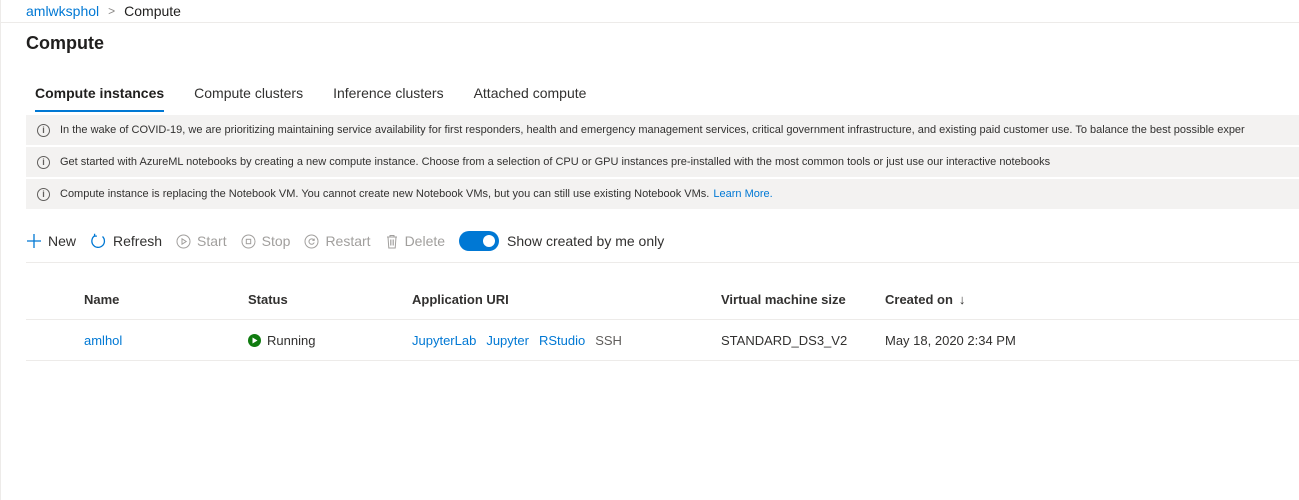  Describe the element at coordinates (562, 340) in the screenshot. I see `rstudio-link: RStudio` at that location.